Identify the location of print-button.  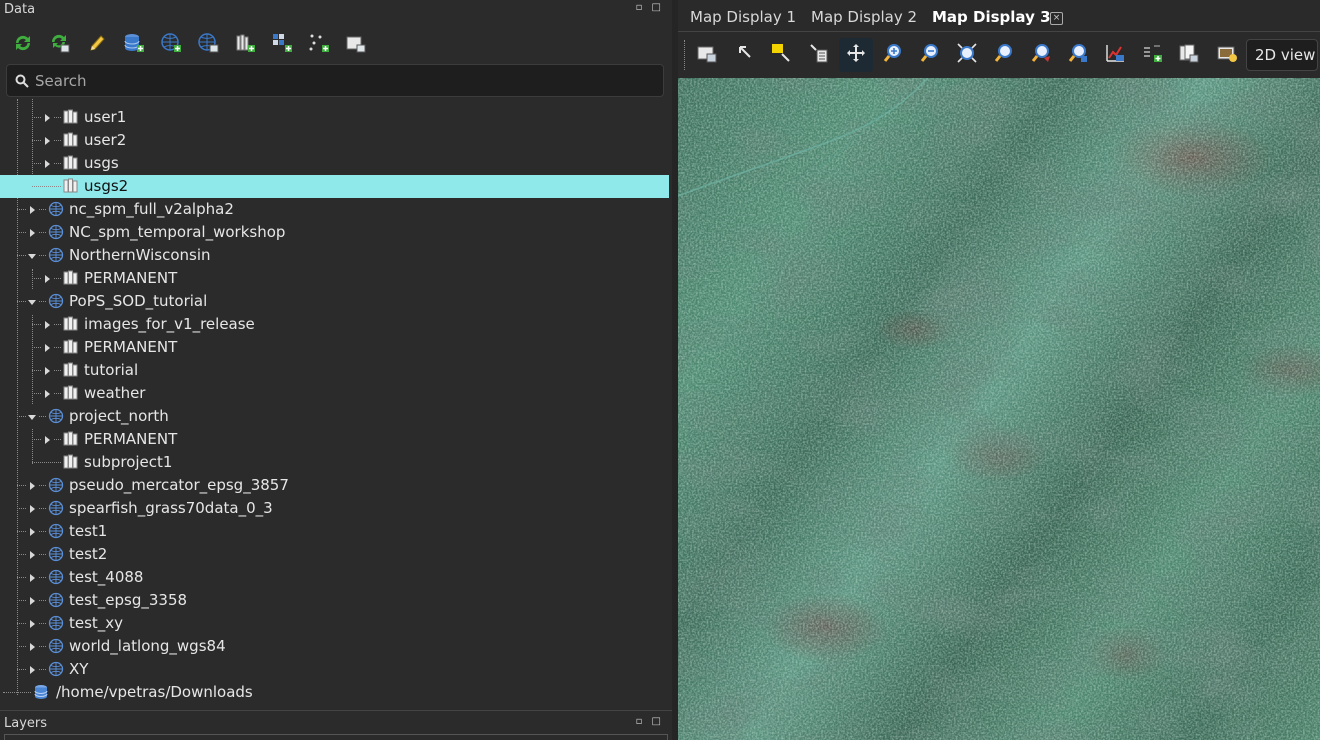
(1227, 55).